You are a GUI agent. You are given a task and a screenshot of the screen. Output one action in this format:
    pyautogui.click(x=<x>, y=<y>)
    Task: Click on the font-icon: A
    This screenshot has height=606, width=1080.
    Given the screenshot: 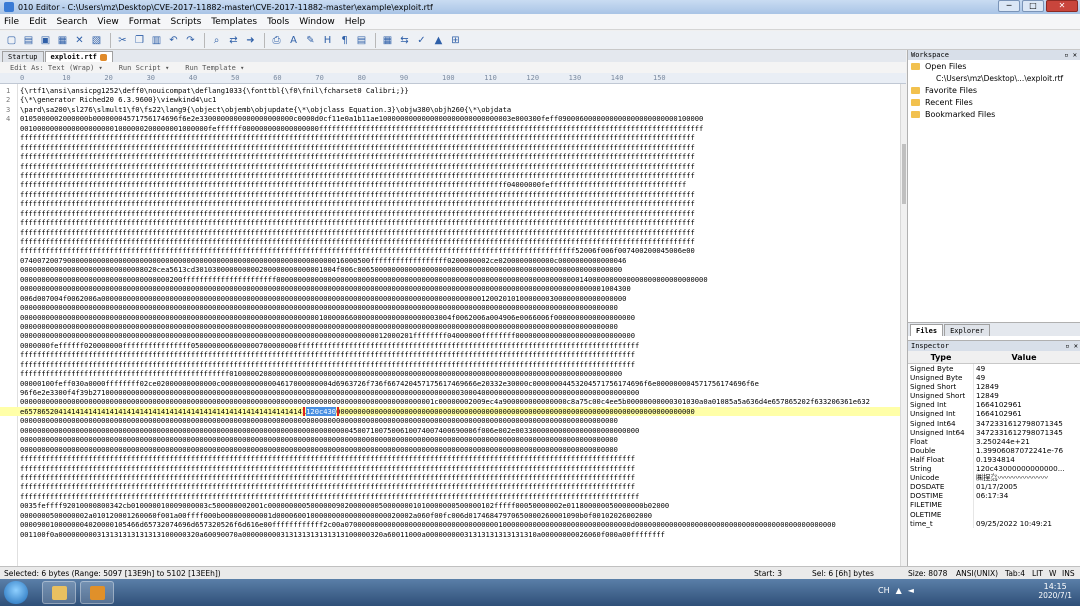 What is the action you would take?
    pyautogui.click(x=293, y=40)
    